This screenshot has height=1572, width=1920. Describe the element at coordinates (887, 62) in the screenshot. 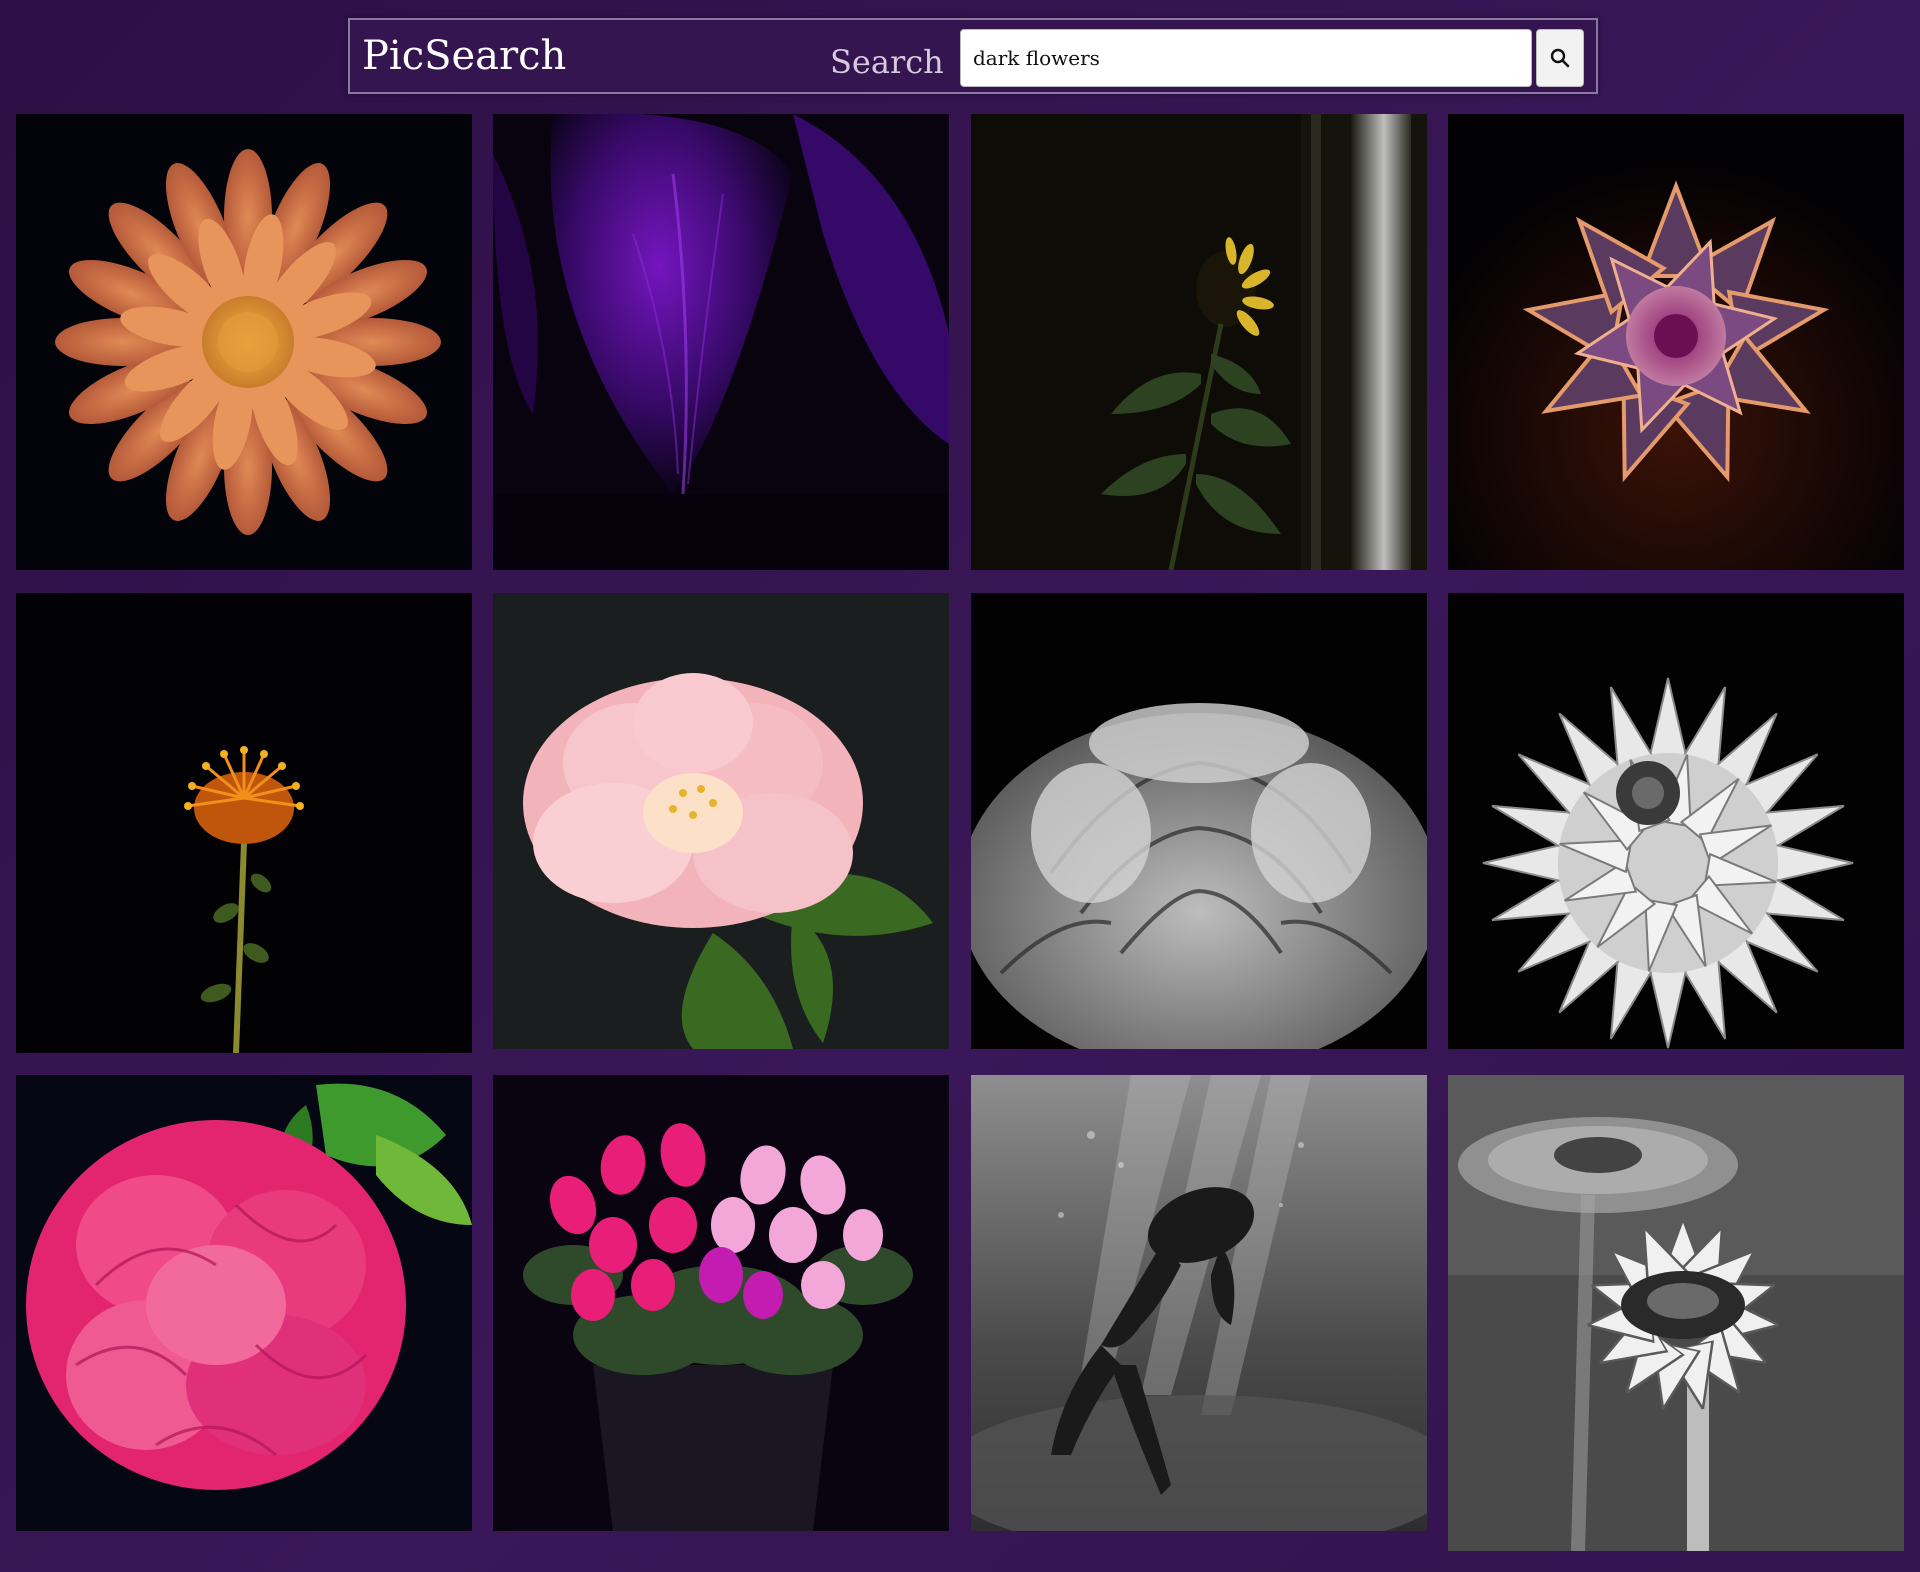

I see `search-label: Search` at that location.